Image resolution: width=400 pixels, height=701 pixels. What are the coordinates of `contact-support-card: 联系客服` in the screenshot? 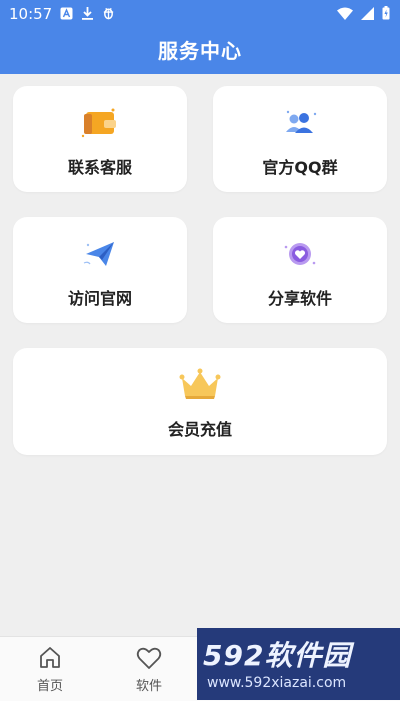 It's located at (100, 139).